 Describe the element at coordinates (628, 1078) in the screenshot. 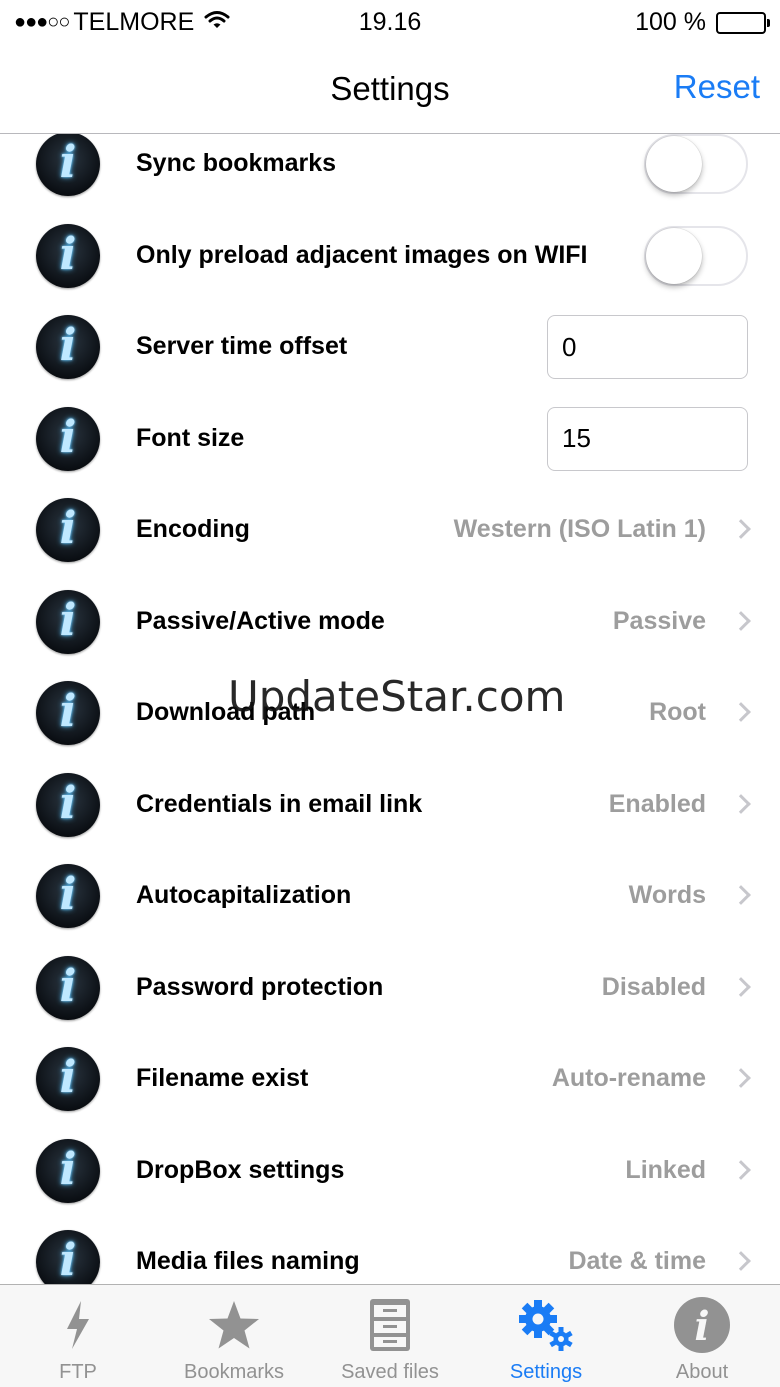

I see `setting-value: Auto-rename` at that location.